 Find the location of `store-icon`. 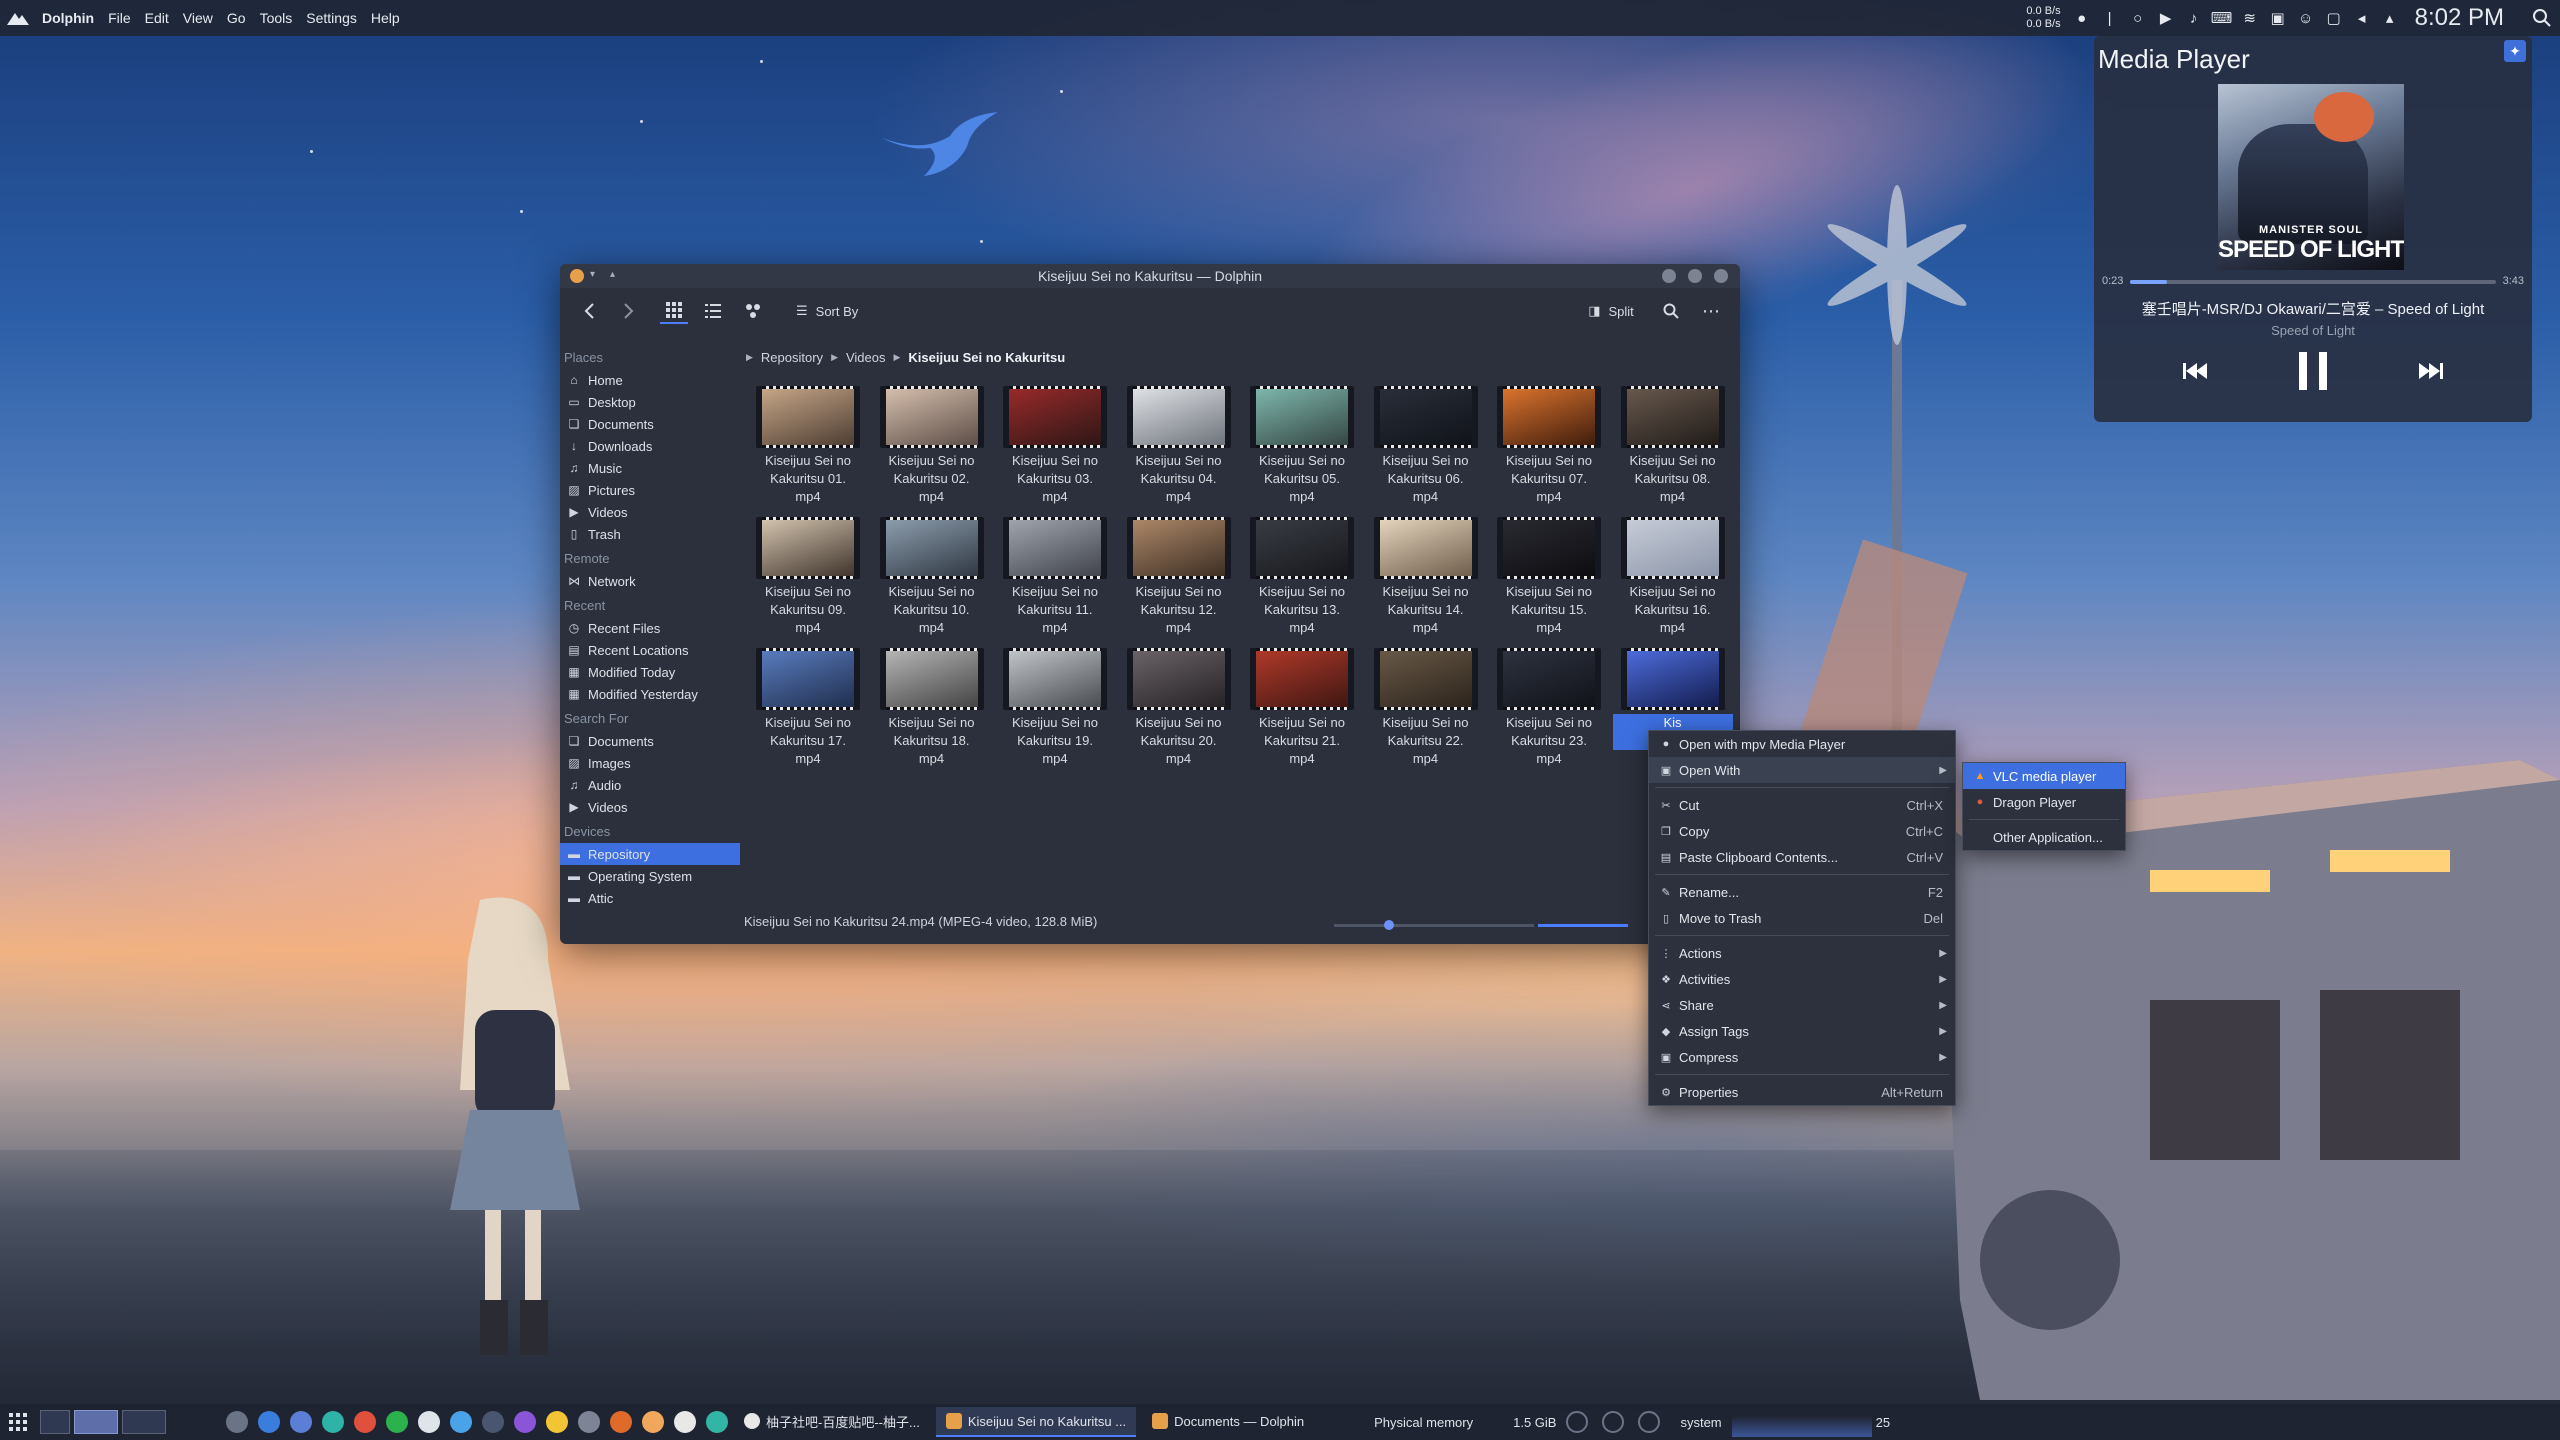

store-icon is located at coordinates (621, 1422).